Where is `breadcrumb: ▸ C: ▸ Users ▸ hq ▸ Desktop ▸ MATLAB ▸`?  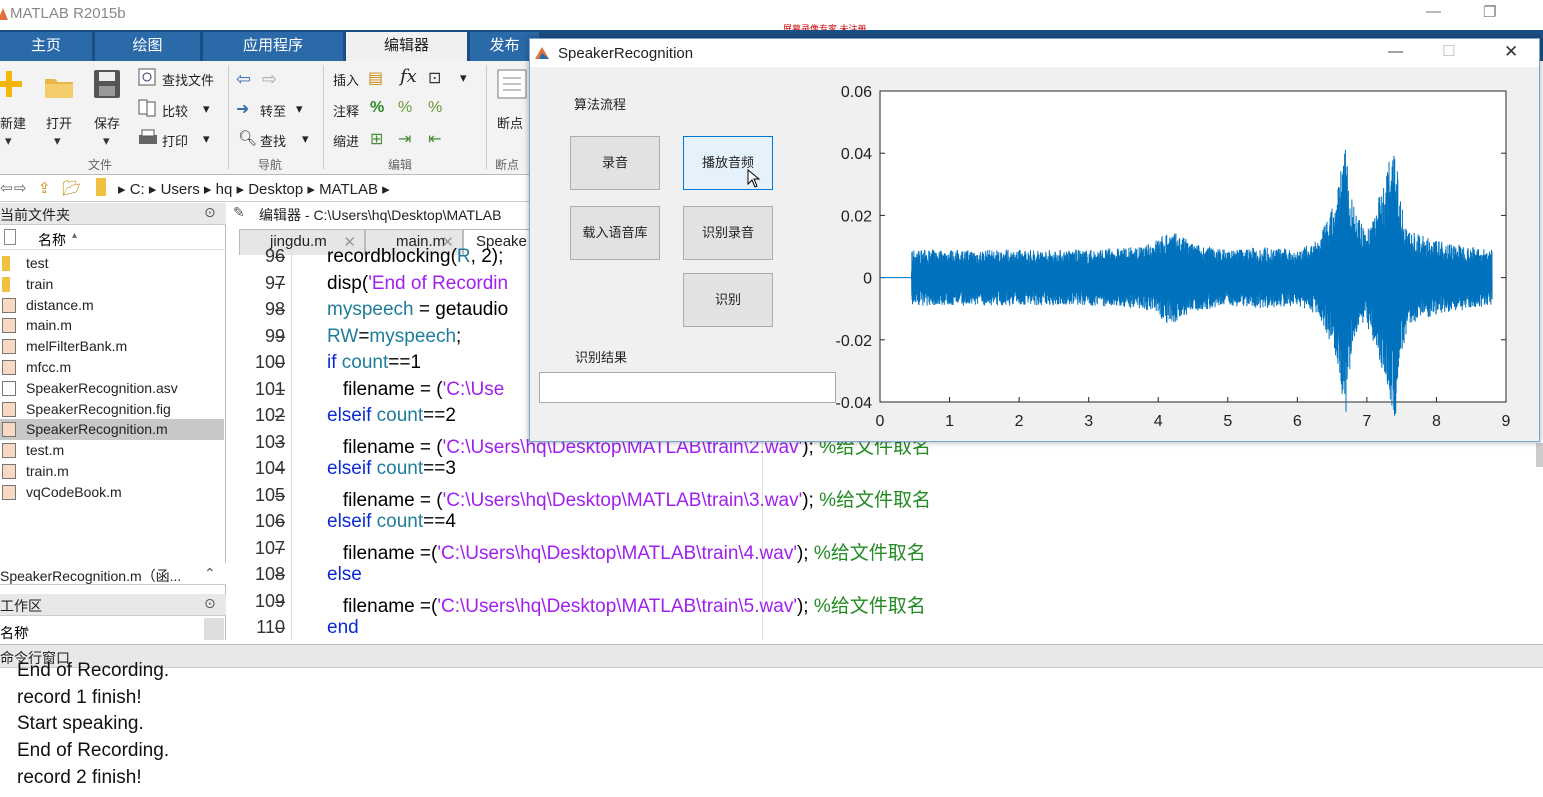 breadcrumb: ▸ C: ▸ Users ▸ hq ▸ Desktop ▸ MATLAB ▸ is located at coordinates (254, 189).